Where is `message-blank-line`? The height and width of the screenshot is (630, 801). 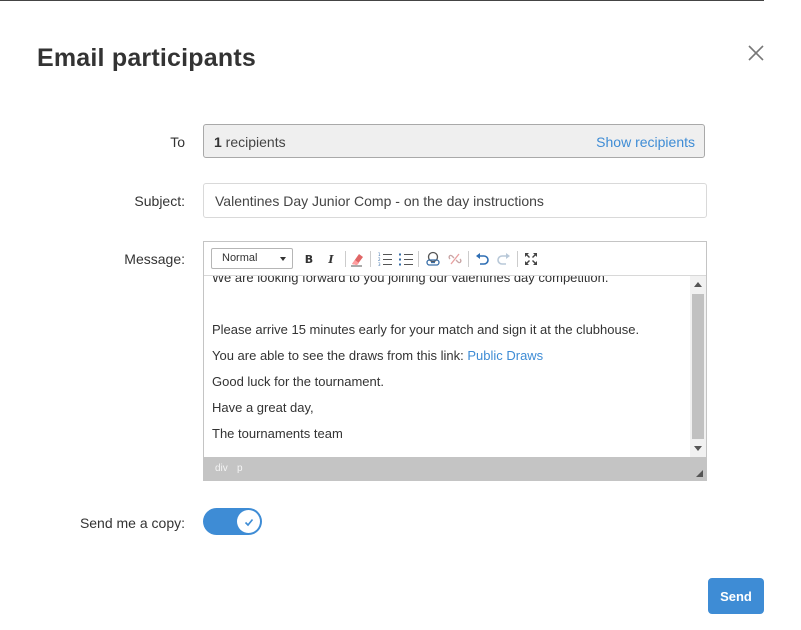
message-blank-line is located at coordinates (451, 308).